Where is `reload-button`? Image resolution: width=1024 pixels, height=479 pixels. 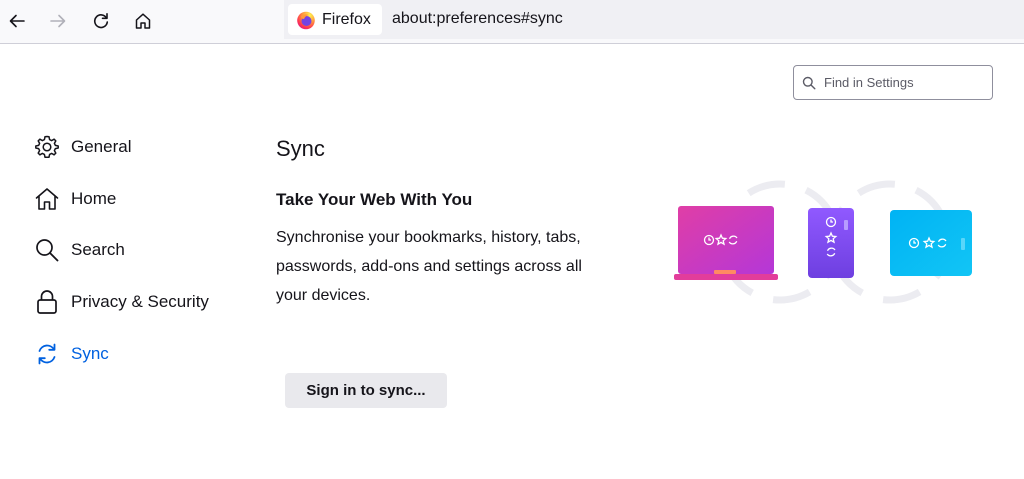
reload-button is located at coordinates (101, 21).